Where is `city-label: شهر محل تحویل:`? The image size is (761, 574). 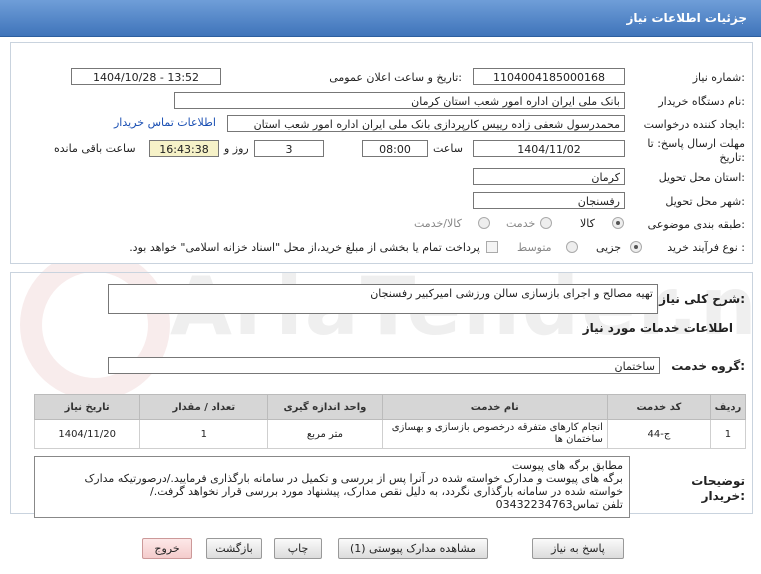 city-label: شهر محل تحویل: is located at coordinates (705, 201).